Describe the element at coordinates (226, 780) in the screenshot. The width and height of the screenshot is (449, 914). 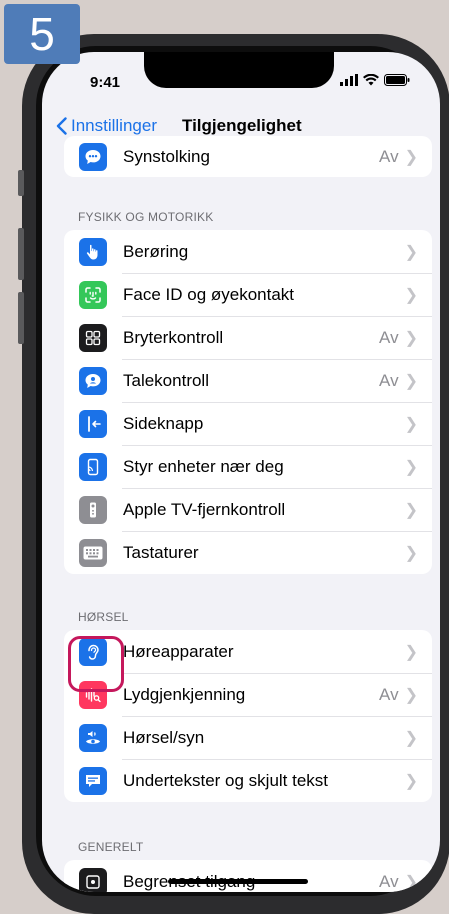
I see `row-label: Undertekster og skjult tekst` at that location.